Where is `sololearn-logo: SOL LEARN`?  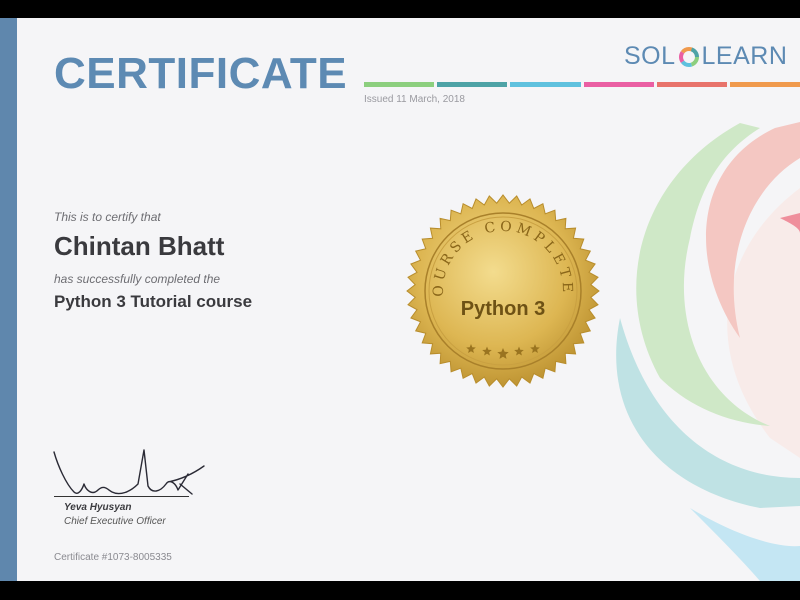
sololearn-logo: SOL LEARN is located at coordinates (705, 56).